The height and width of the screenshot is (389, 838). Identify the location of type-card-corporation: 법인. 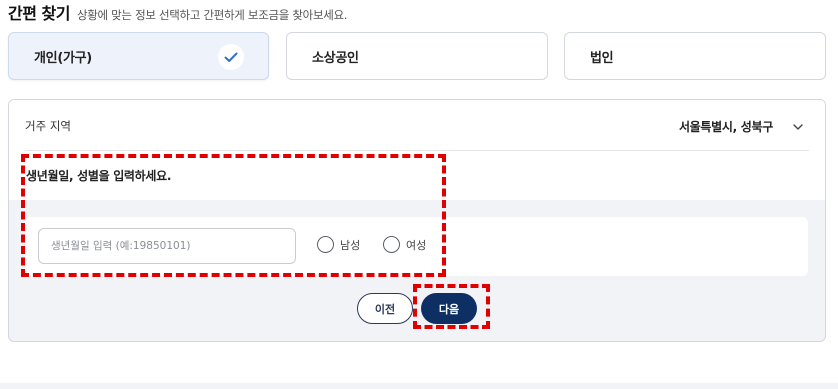
(695, 56).